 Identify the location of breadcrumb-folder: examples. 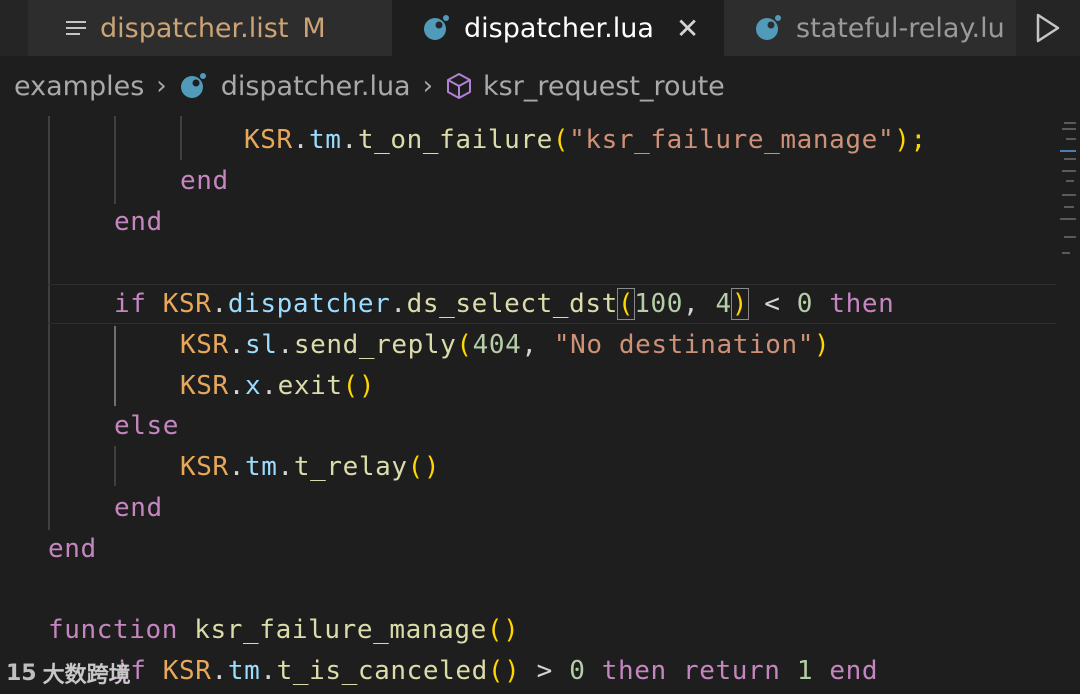
(79, 86).